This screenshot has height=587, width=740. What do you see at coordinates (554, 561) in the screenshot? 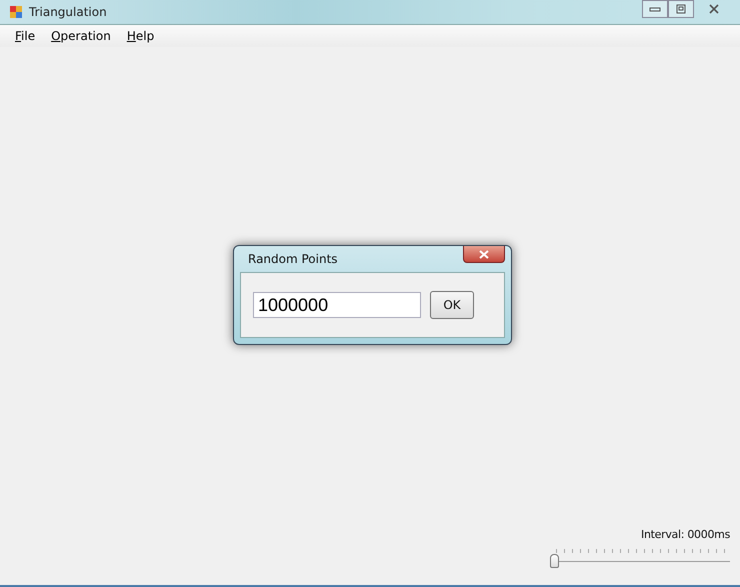
I see `slider-thumb` at bounding box center [554, 561].